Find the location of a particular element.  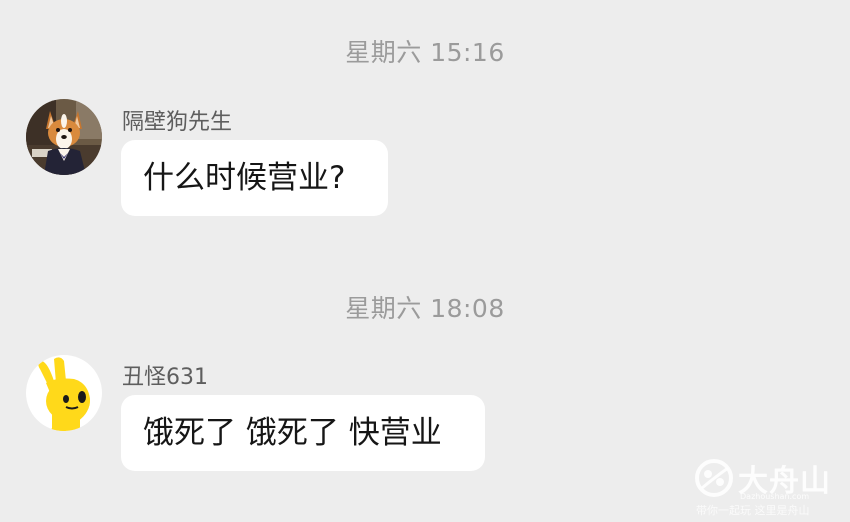

message-timestamp: 星期六 15:16 is located at coordinates (425, 52).